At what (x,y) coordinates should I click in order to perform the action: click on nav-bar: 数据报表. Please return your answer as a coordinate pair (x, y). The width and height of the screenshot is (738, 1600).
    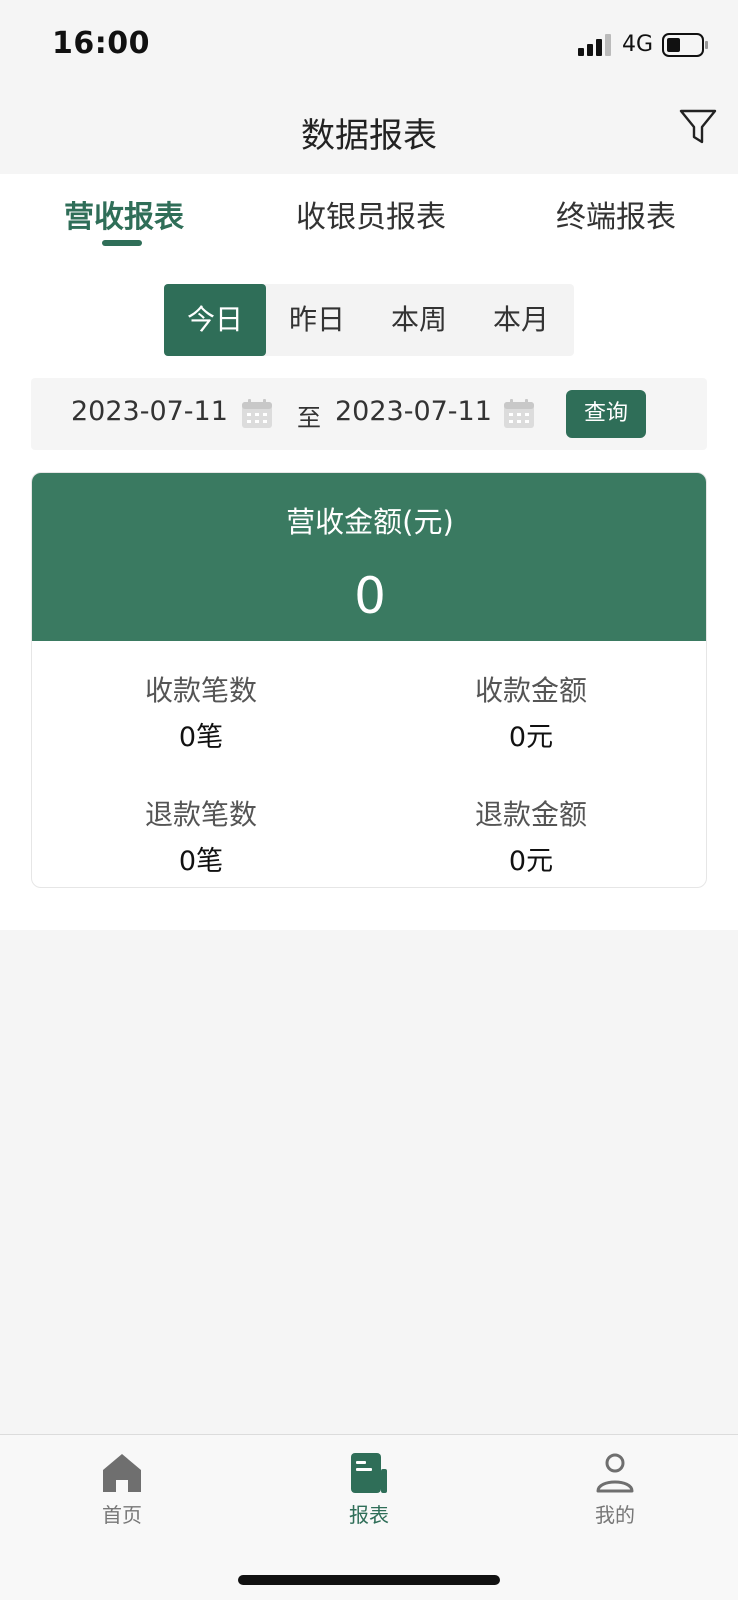
    Looking at the image, I should click on (369, 132).